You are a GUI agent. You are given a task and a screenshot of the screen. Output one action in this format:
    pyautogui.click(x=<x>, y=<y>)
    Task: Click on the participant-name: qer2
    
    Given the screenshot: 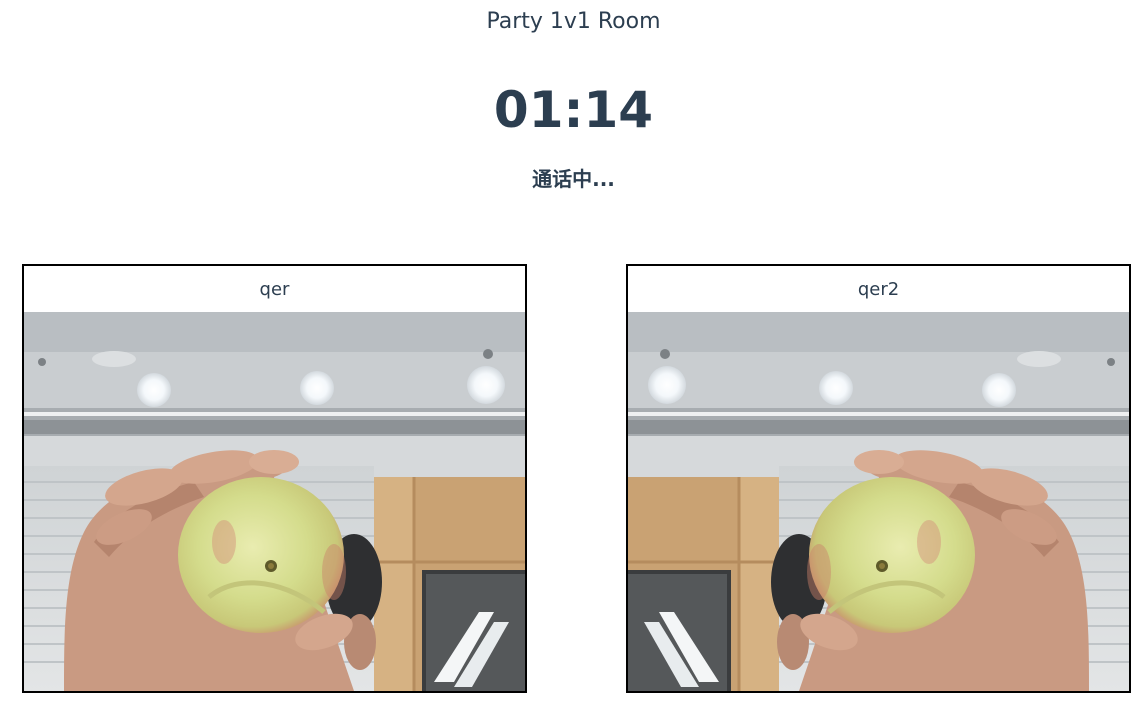 What is the action you would take?
    pyautogui.click(x=878, y=289)
    